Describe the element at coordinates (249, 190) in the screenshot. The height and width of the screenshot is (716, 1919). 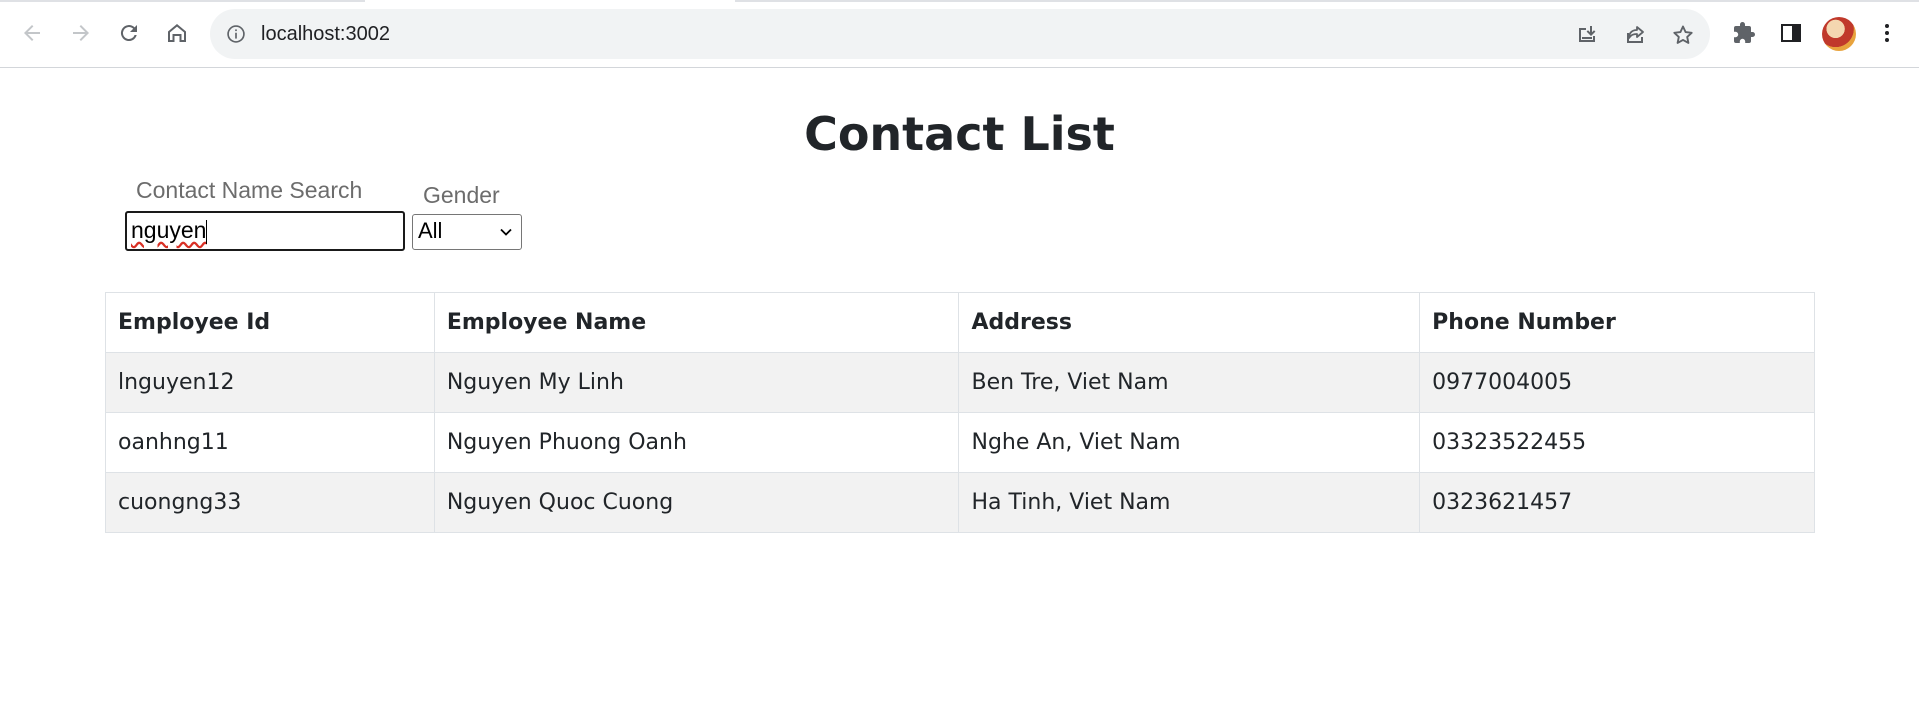
I see `search-label: Contact Name Search` at that location.